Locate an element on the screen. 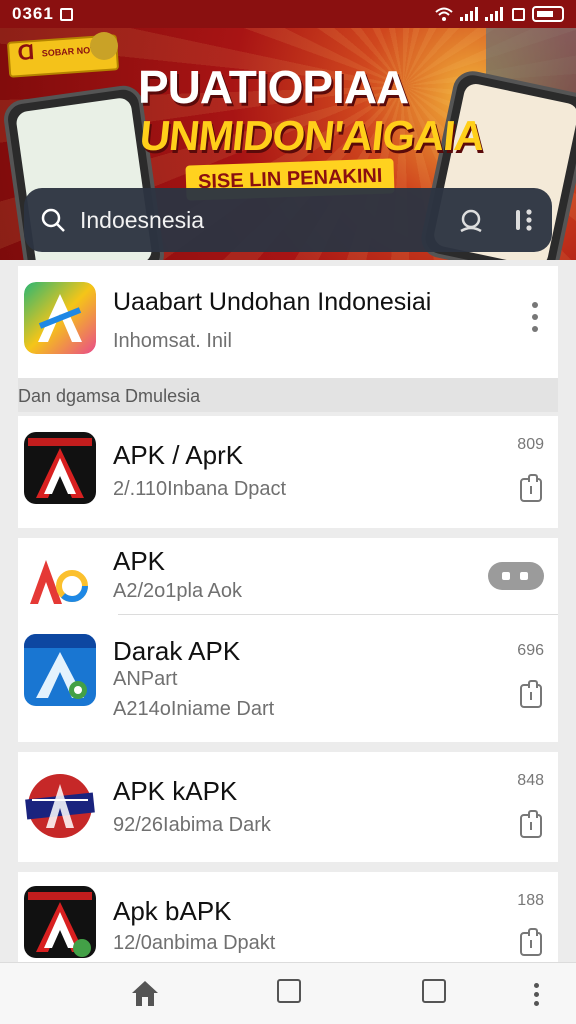 The image size is (576, 1024). status-bar: 0361 is located at coordinates (288, 14).